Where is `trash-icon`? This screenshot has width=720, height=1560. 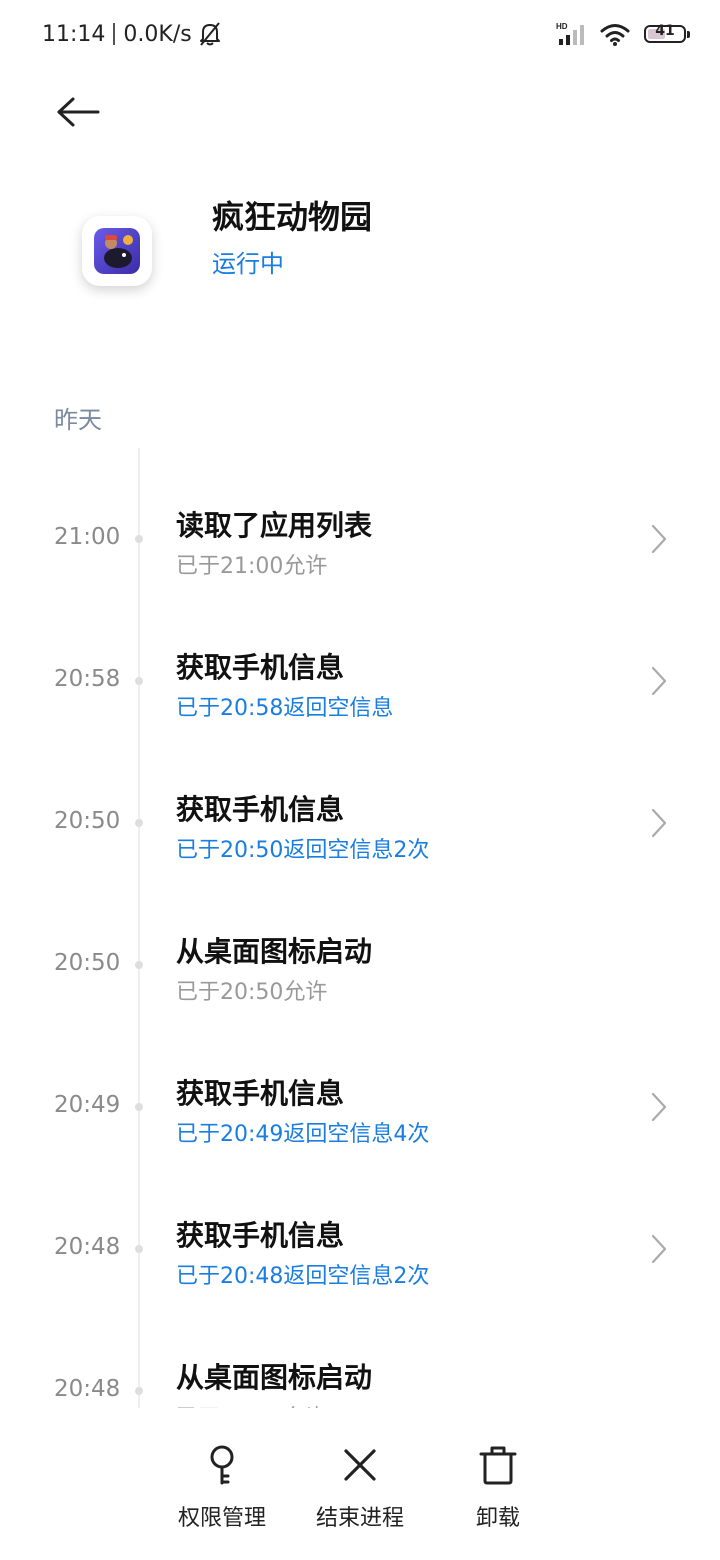 trash-icon is located at coordinates (498, 1465).